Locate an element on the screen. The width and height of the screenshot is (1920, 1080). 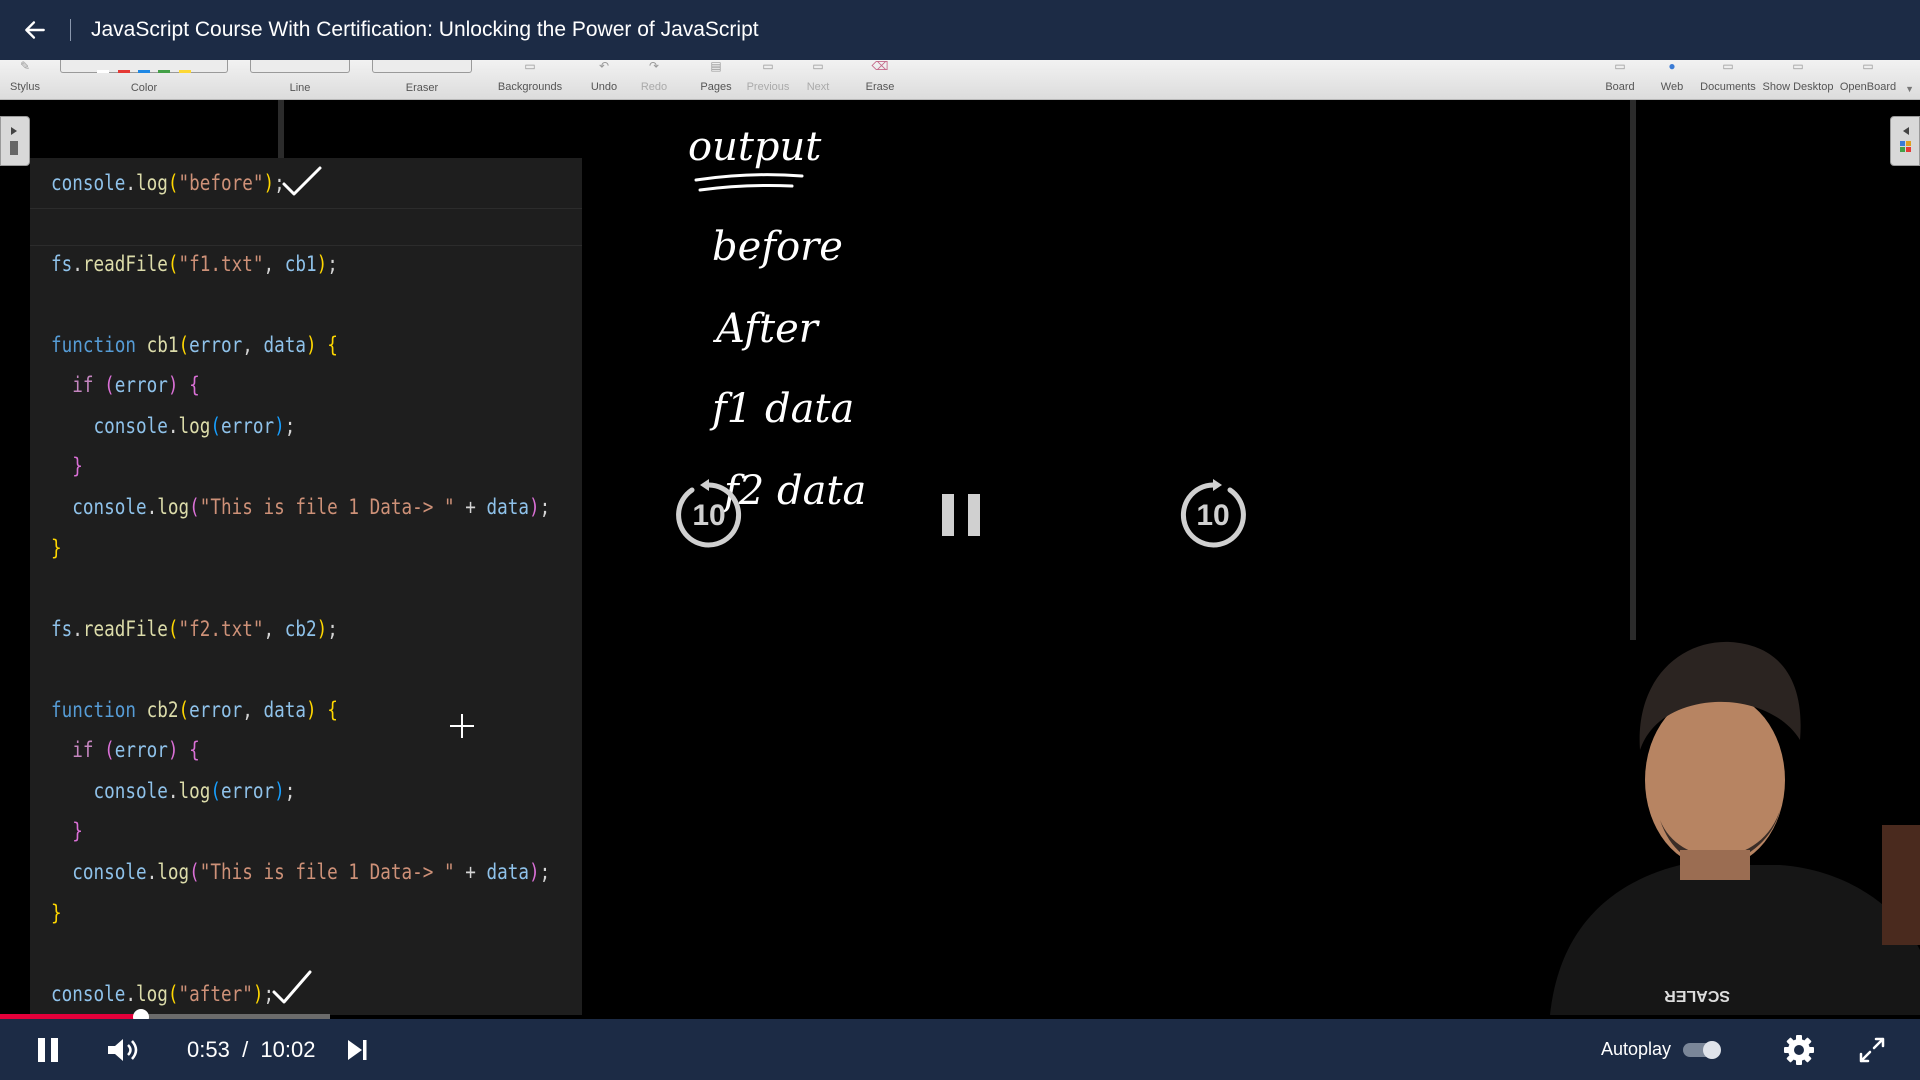
toolbar-openboard-label: OpenBoard is located at coordinates (1868, 87).